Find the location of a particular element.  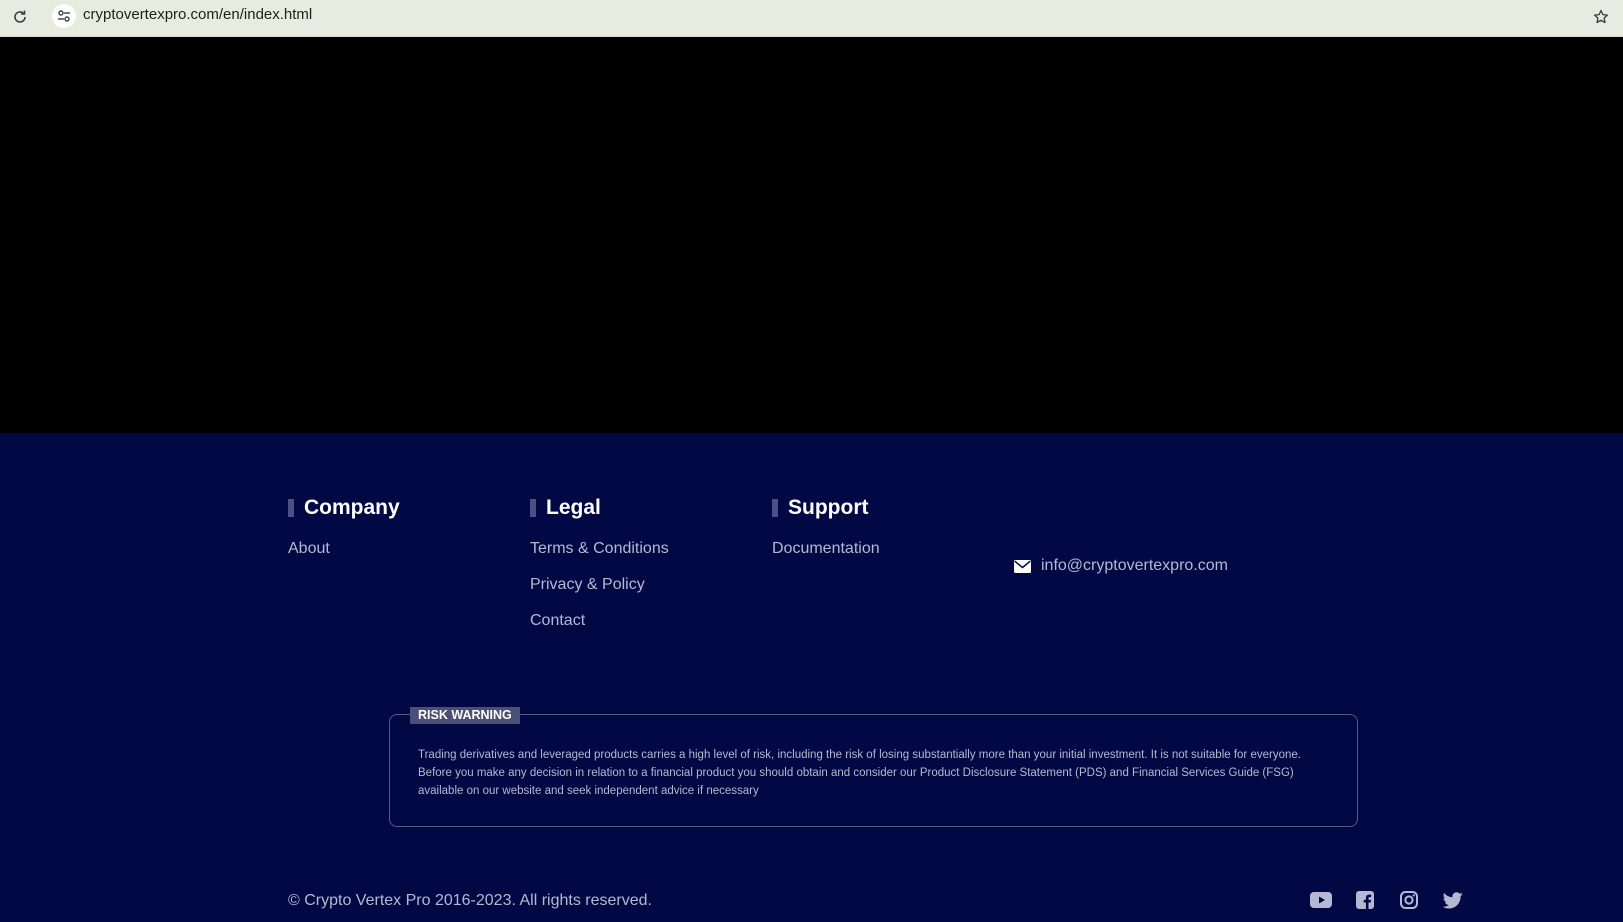

footer-link-contact: Contact is located at coordinates (599, 621).